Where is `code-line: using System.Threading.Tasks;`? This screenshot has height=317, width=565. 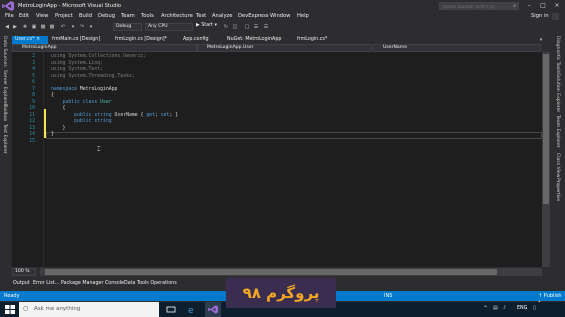
code-line: using System.Threading.Tasks; is located at coordinates (93, 76).